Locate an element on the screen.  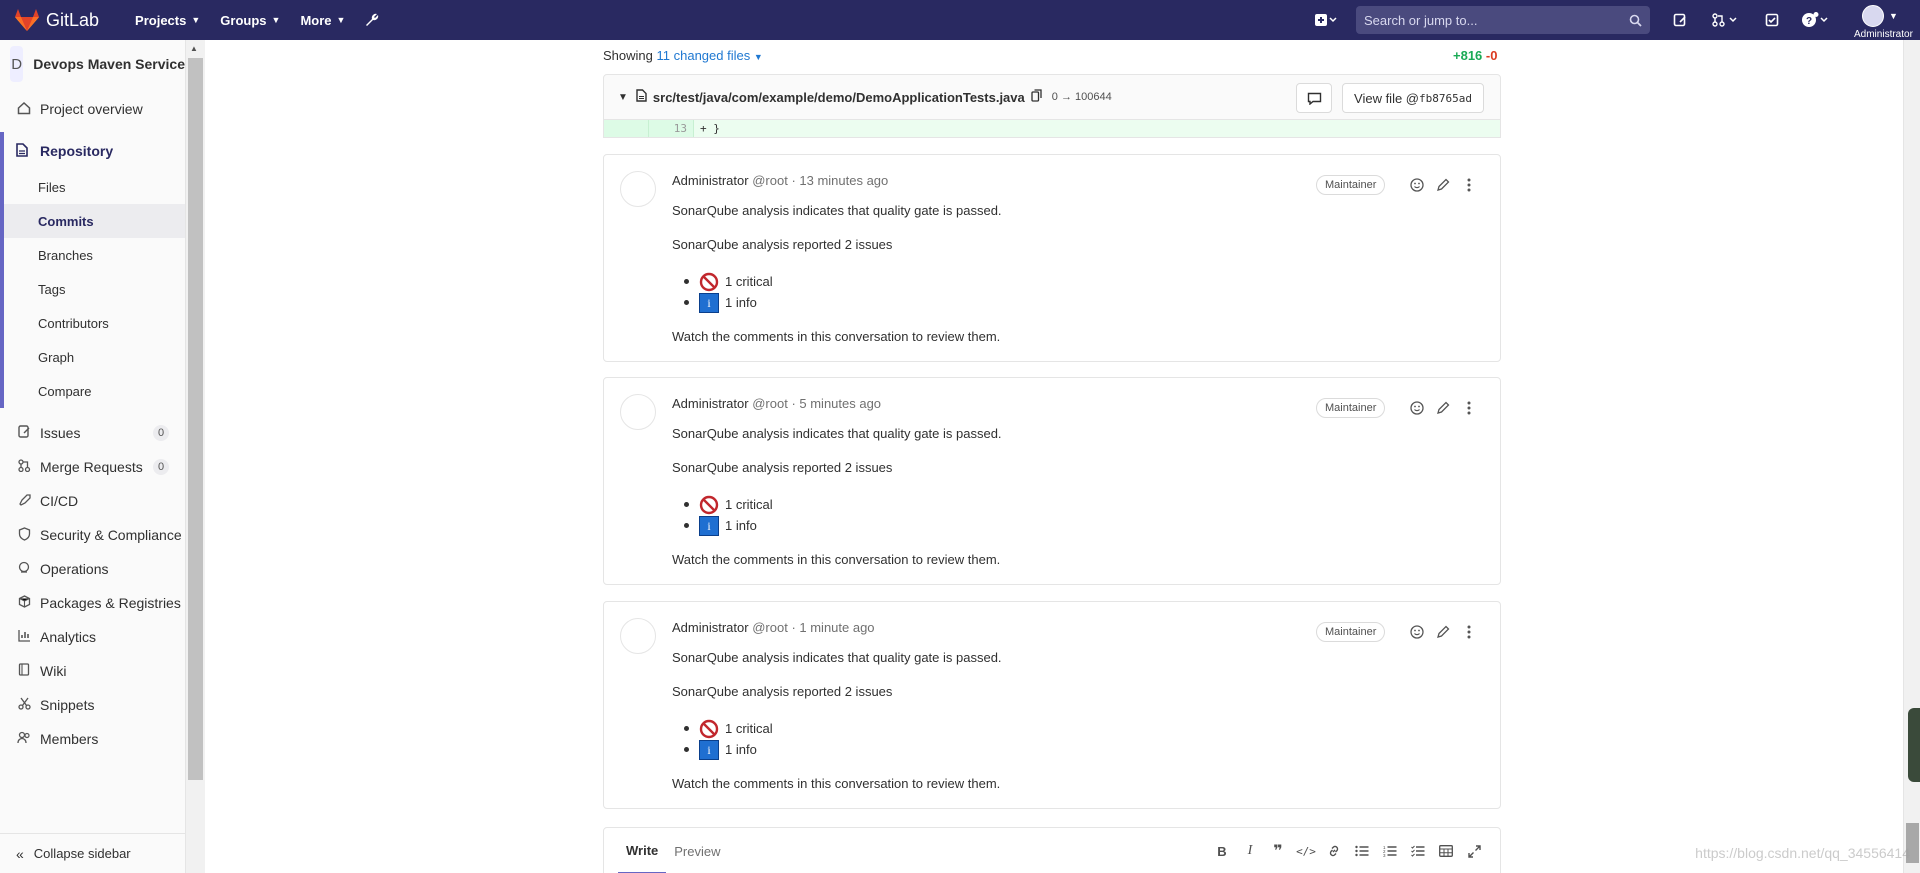
note-timestamp: · 1 minute ago is located at coordinates (832, 627).